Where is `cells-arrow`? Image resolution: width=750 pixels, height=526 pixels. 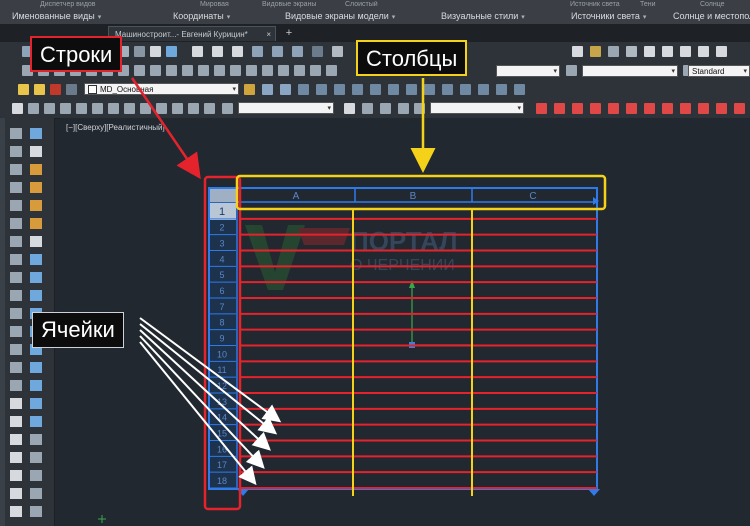
cells-arrow is located at coordinates (202, 402).